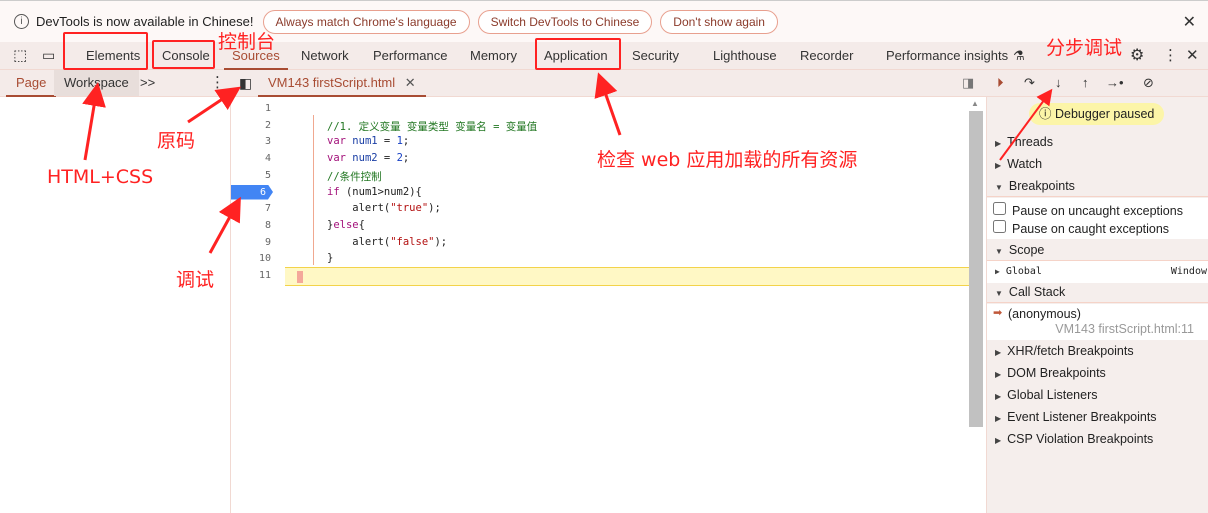 Image resolution: width=1208 pixels, height=513 pixels. What do you see at coordinates (1026, 124) in the screenshot?
I see `arrow-step` at bounding box center [1026, 124].